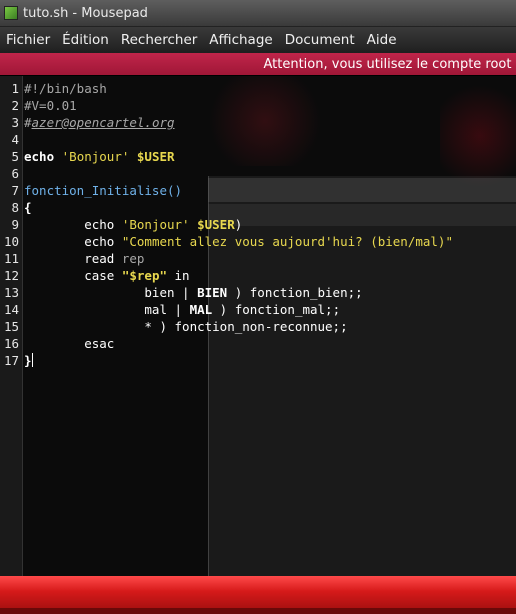 The width and height of the screenshot is (516, 614). I want to click on code-line: bien | BIEN ) fonction_bien;;, so click(193, 292).